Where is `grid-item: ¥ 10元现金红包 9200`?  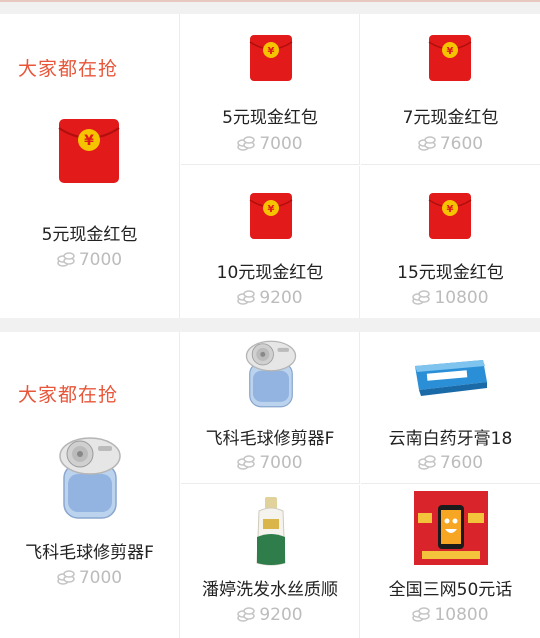
grid-item: ¥ 10元现金红包 9200 is located at coordinates (270, 242).